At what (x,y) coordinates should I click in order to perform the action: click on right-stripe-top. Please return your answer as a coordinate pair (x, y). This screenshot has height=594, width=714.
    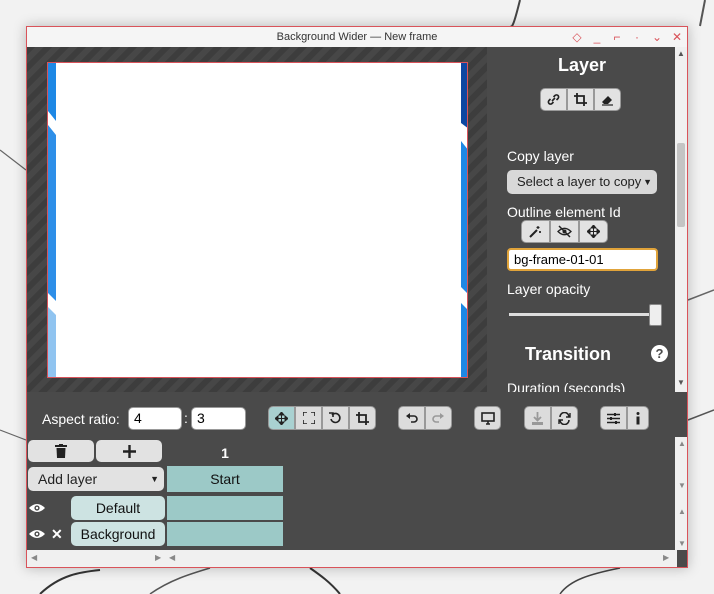
    Looking at the image, I should click on (464, 95).